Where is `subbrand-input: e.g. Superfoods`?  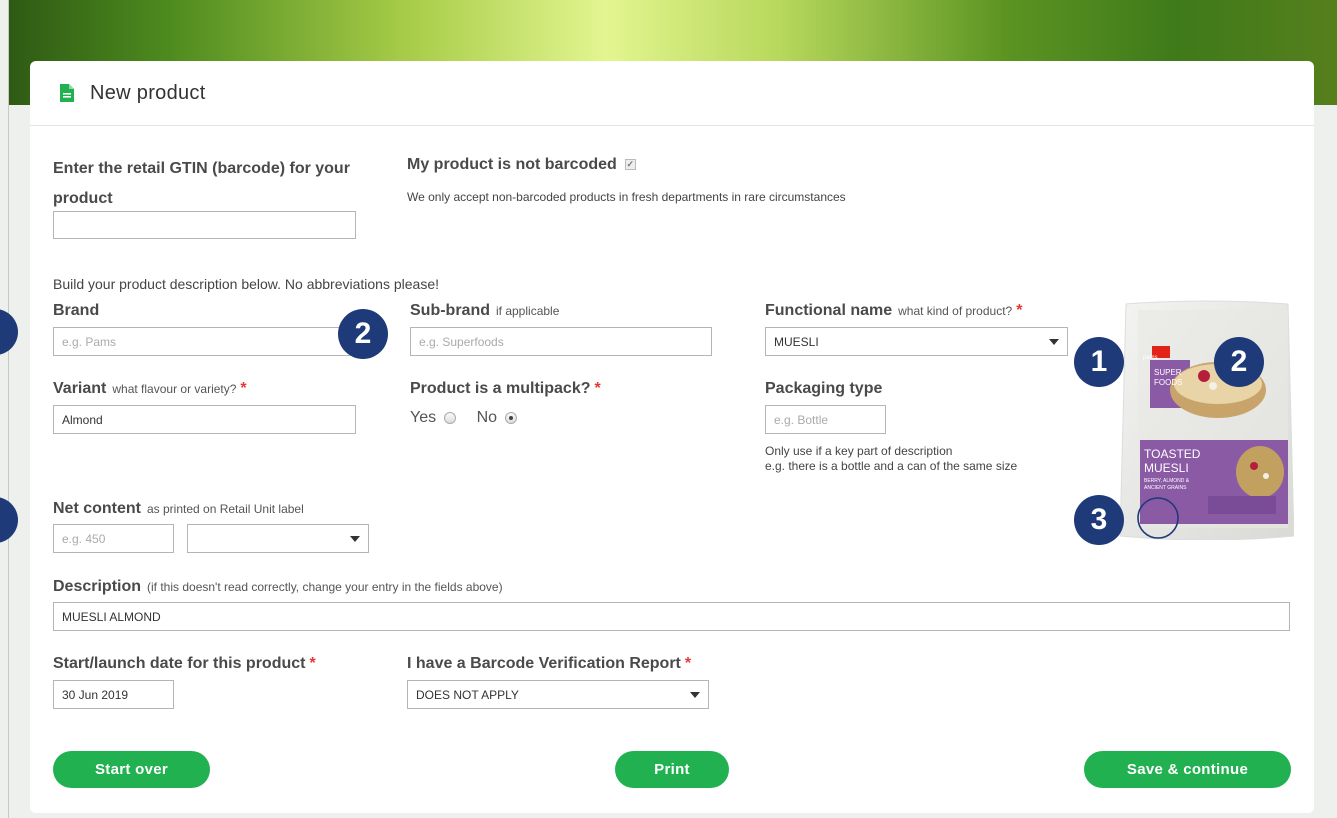
subbrand-input: e.g. Superfoods is located at coordinates (561, 341).